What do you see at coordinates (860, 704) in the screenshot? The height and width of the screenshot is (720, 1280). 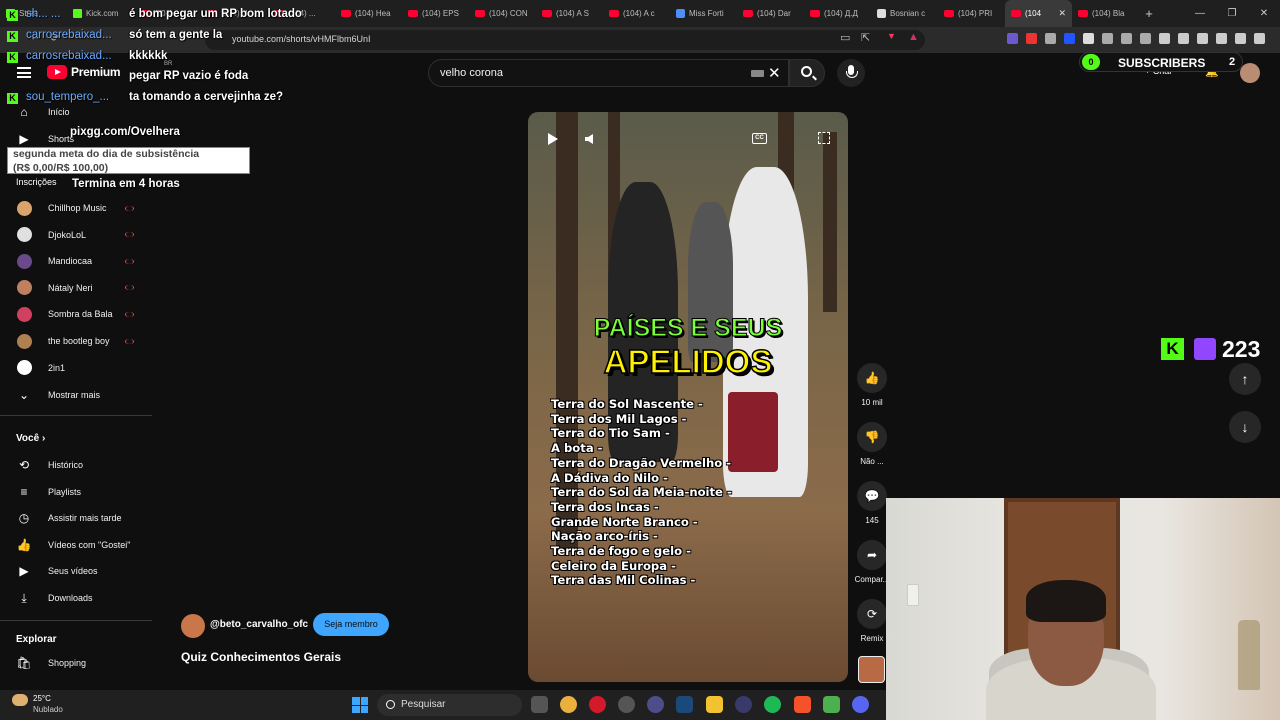 I see `discord-icon` at bounding box center [860, 704].